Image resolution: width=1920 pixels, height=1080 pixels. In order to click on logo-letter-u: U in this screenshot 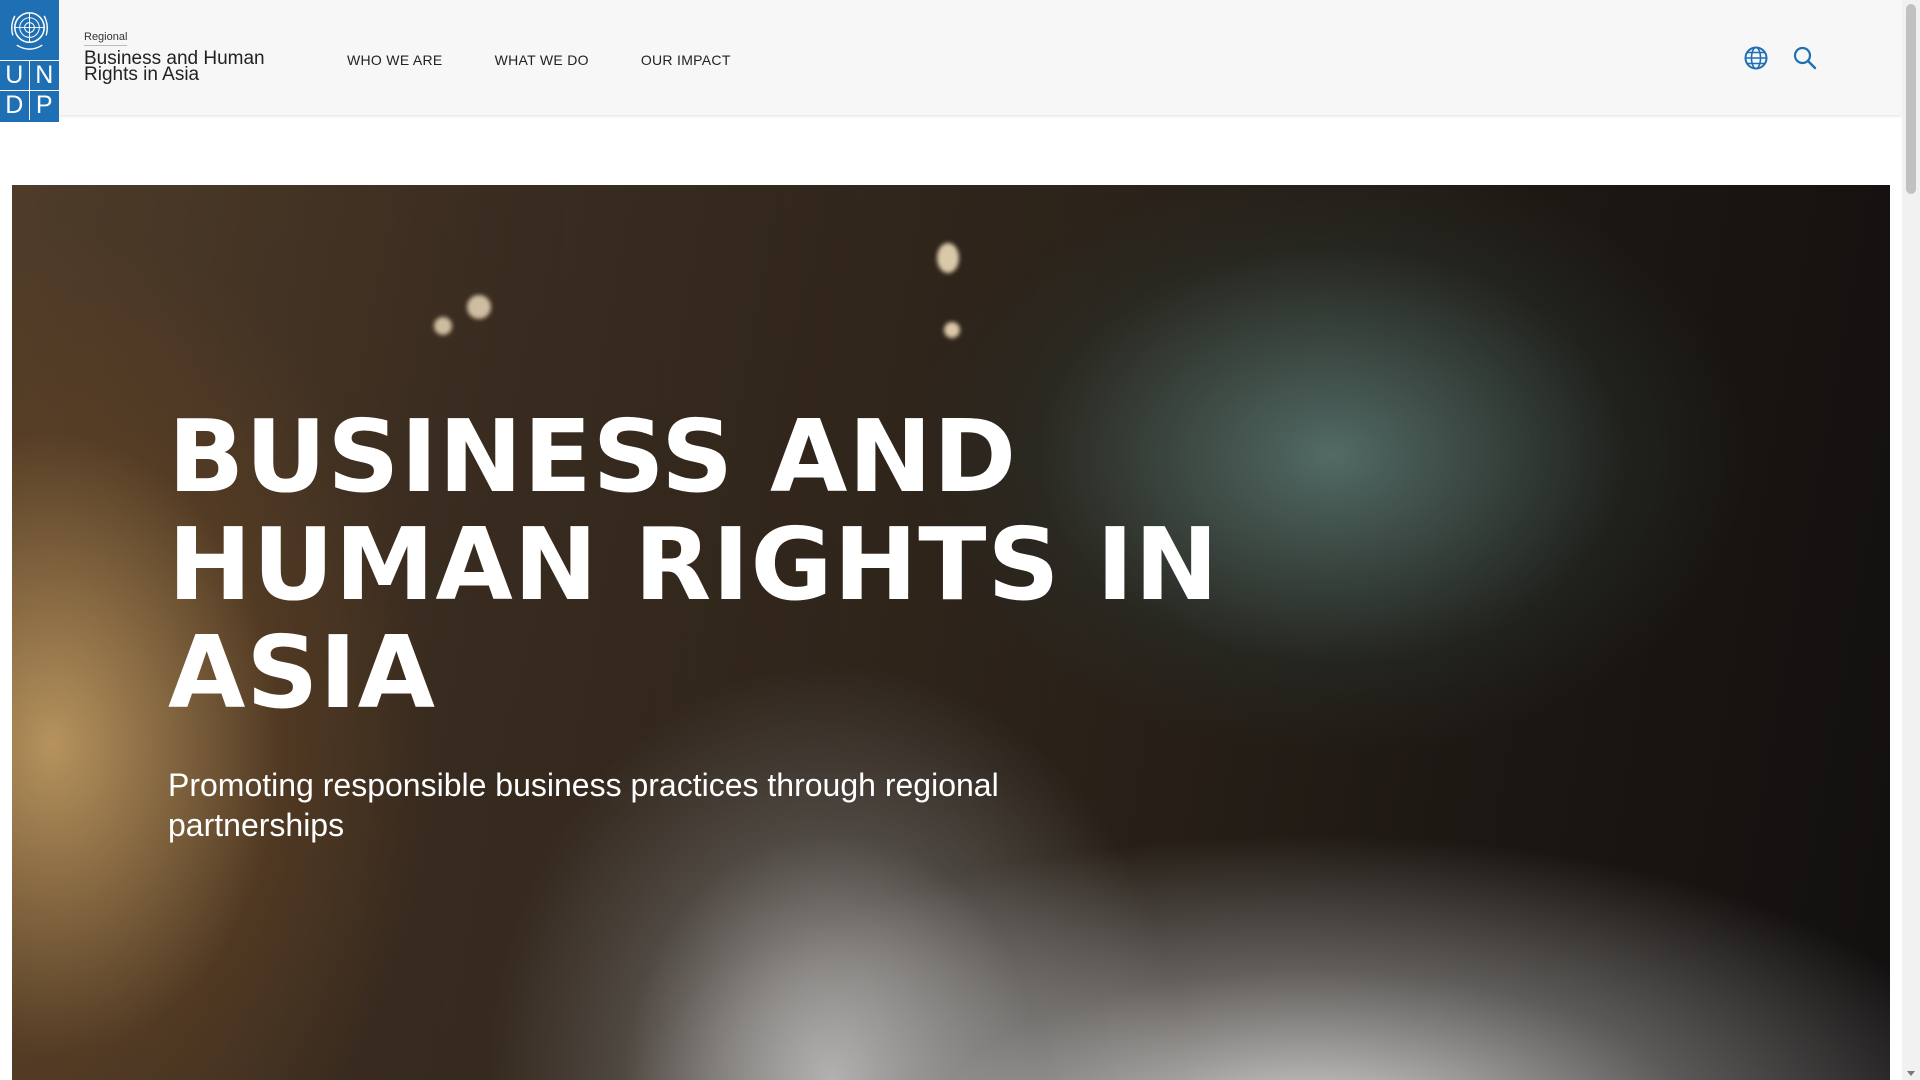, I will do `click(15, 76)`.